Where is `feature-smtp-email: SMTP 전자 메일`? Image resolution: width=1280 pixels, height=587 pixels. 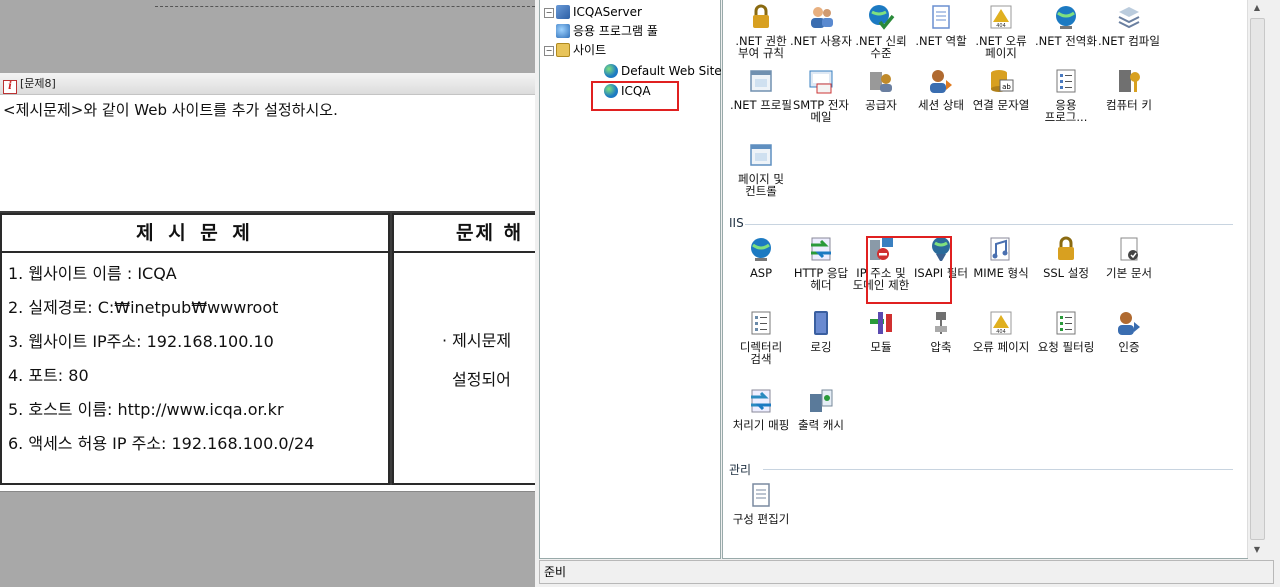
feature-smtp-email: SMTP 전자 메일 is located at coordinates (821, 94).